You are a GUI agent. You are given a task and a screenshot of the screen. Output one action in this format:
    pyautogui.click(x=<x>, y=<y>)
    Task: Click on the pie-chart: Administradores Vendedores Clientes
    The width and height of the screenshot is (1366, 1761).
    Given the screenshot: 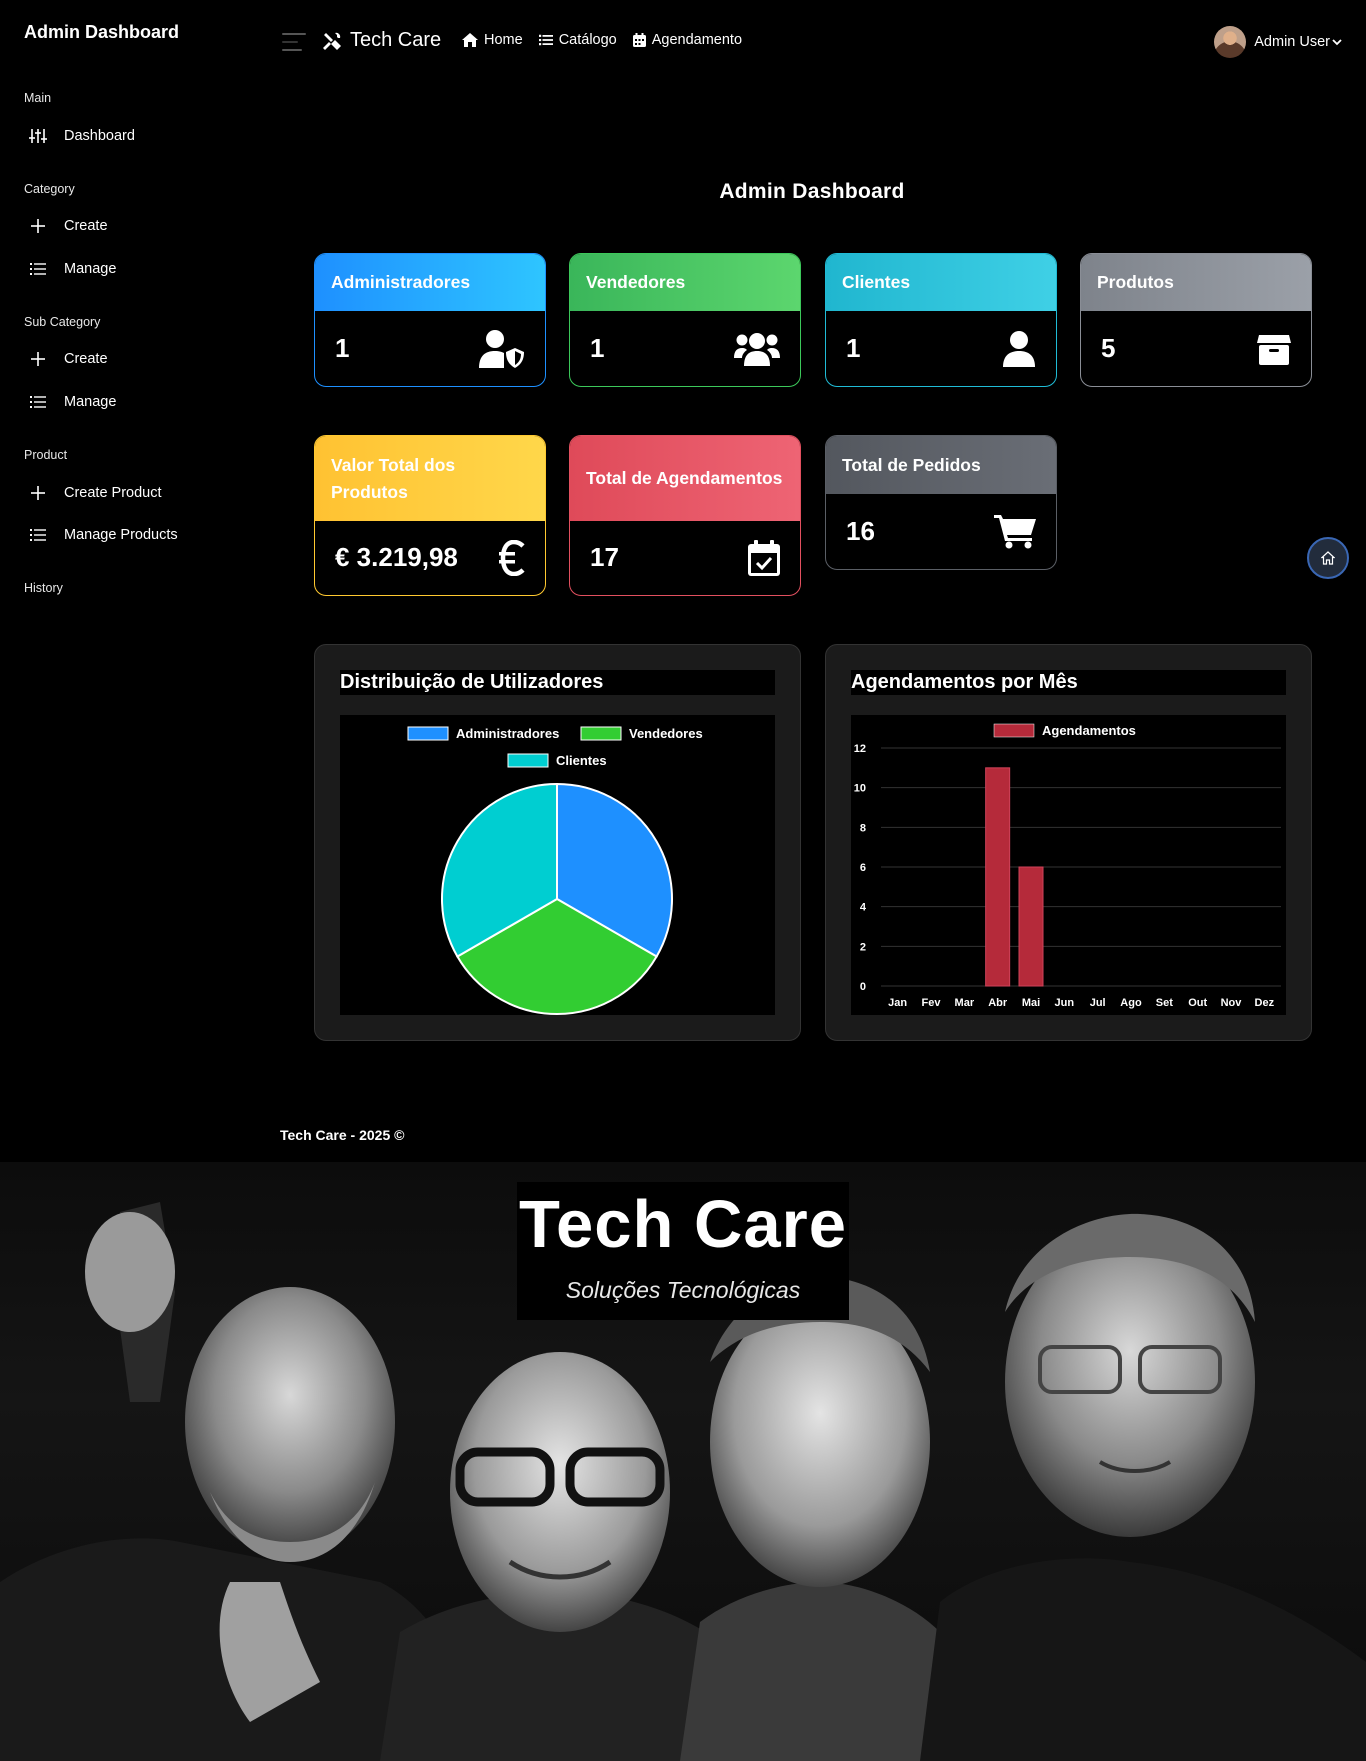 What is the action you would take?
    pyautogui.click(x=555, y=870)
    